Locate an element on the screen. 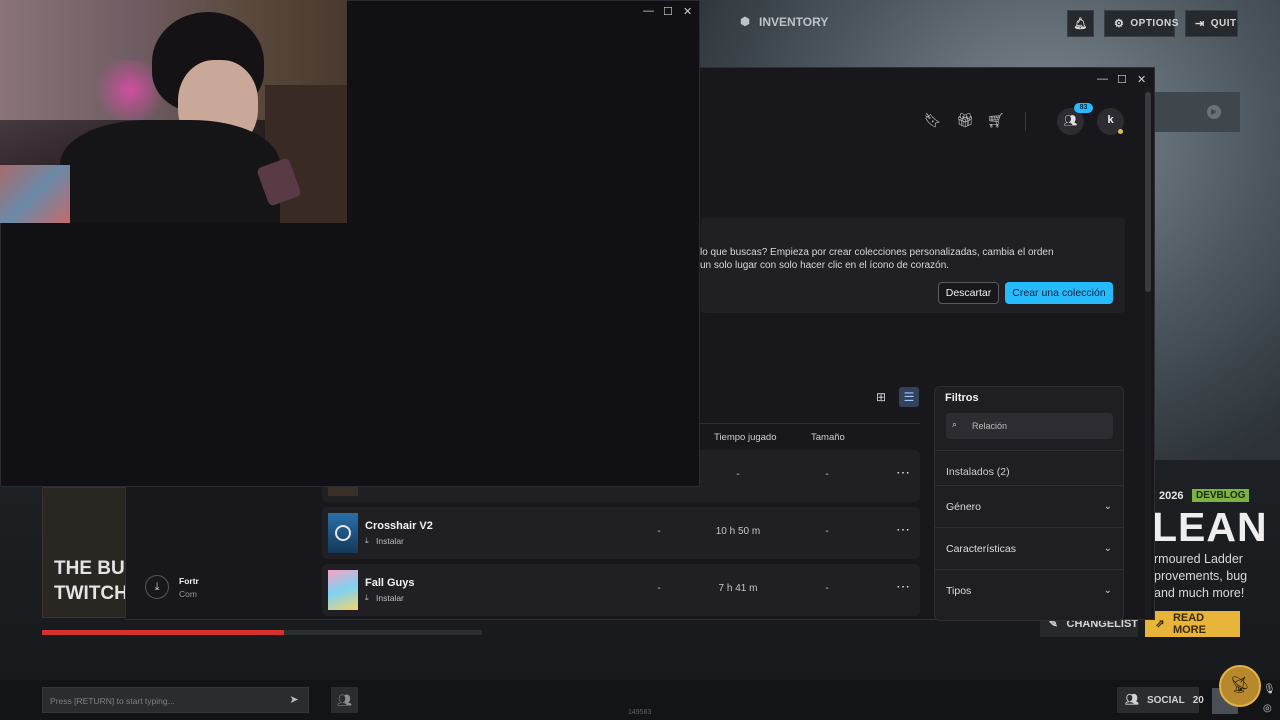 Image resolution: width=1280 pixels, height=720 pixels. filter-genre: Género ⌄ is located at coordinates (1029, 506).